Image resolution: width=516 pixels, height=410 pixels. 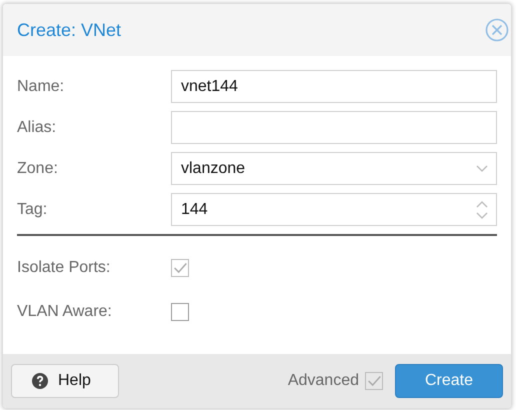 I want to click on advanced-checkbox, so click(x=374, y=381).